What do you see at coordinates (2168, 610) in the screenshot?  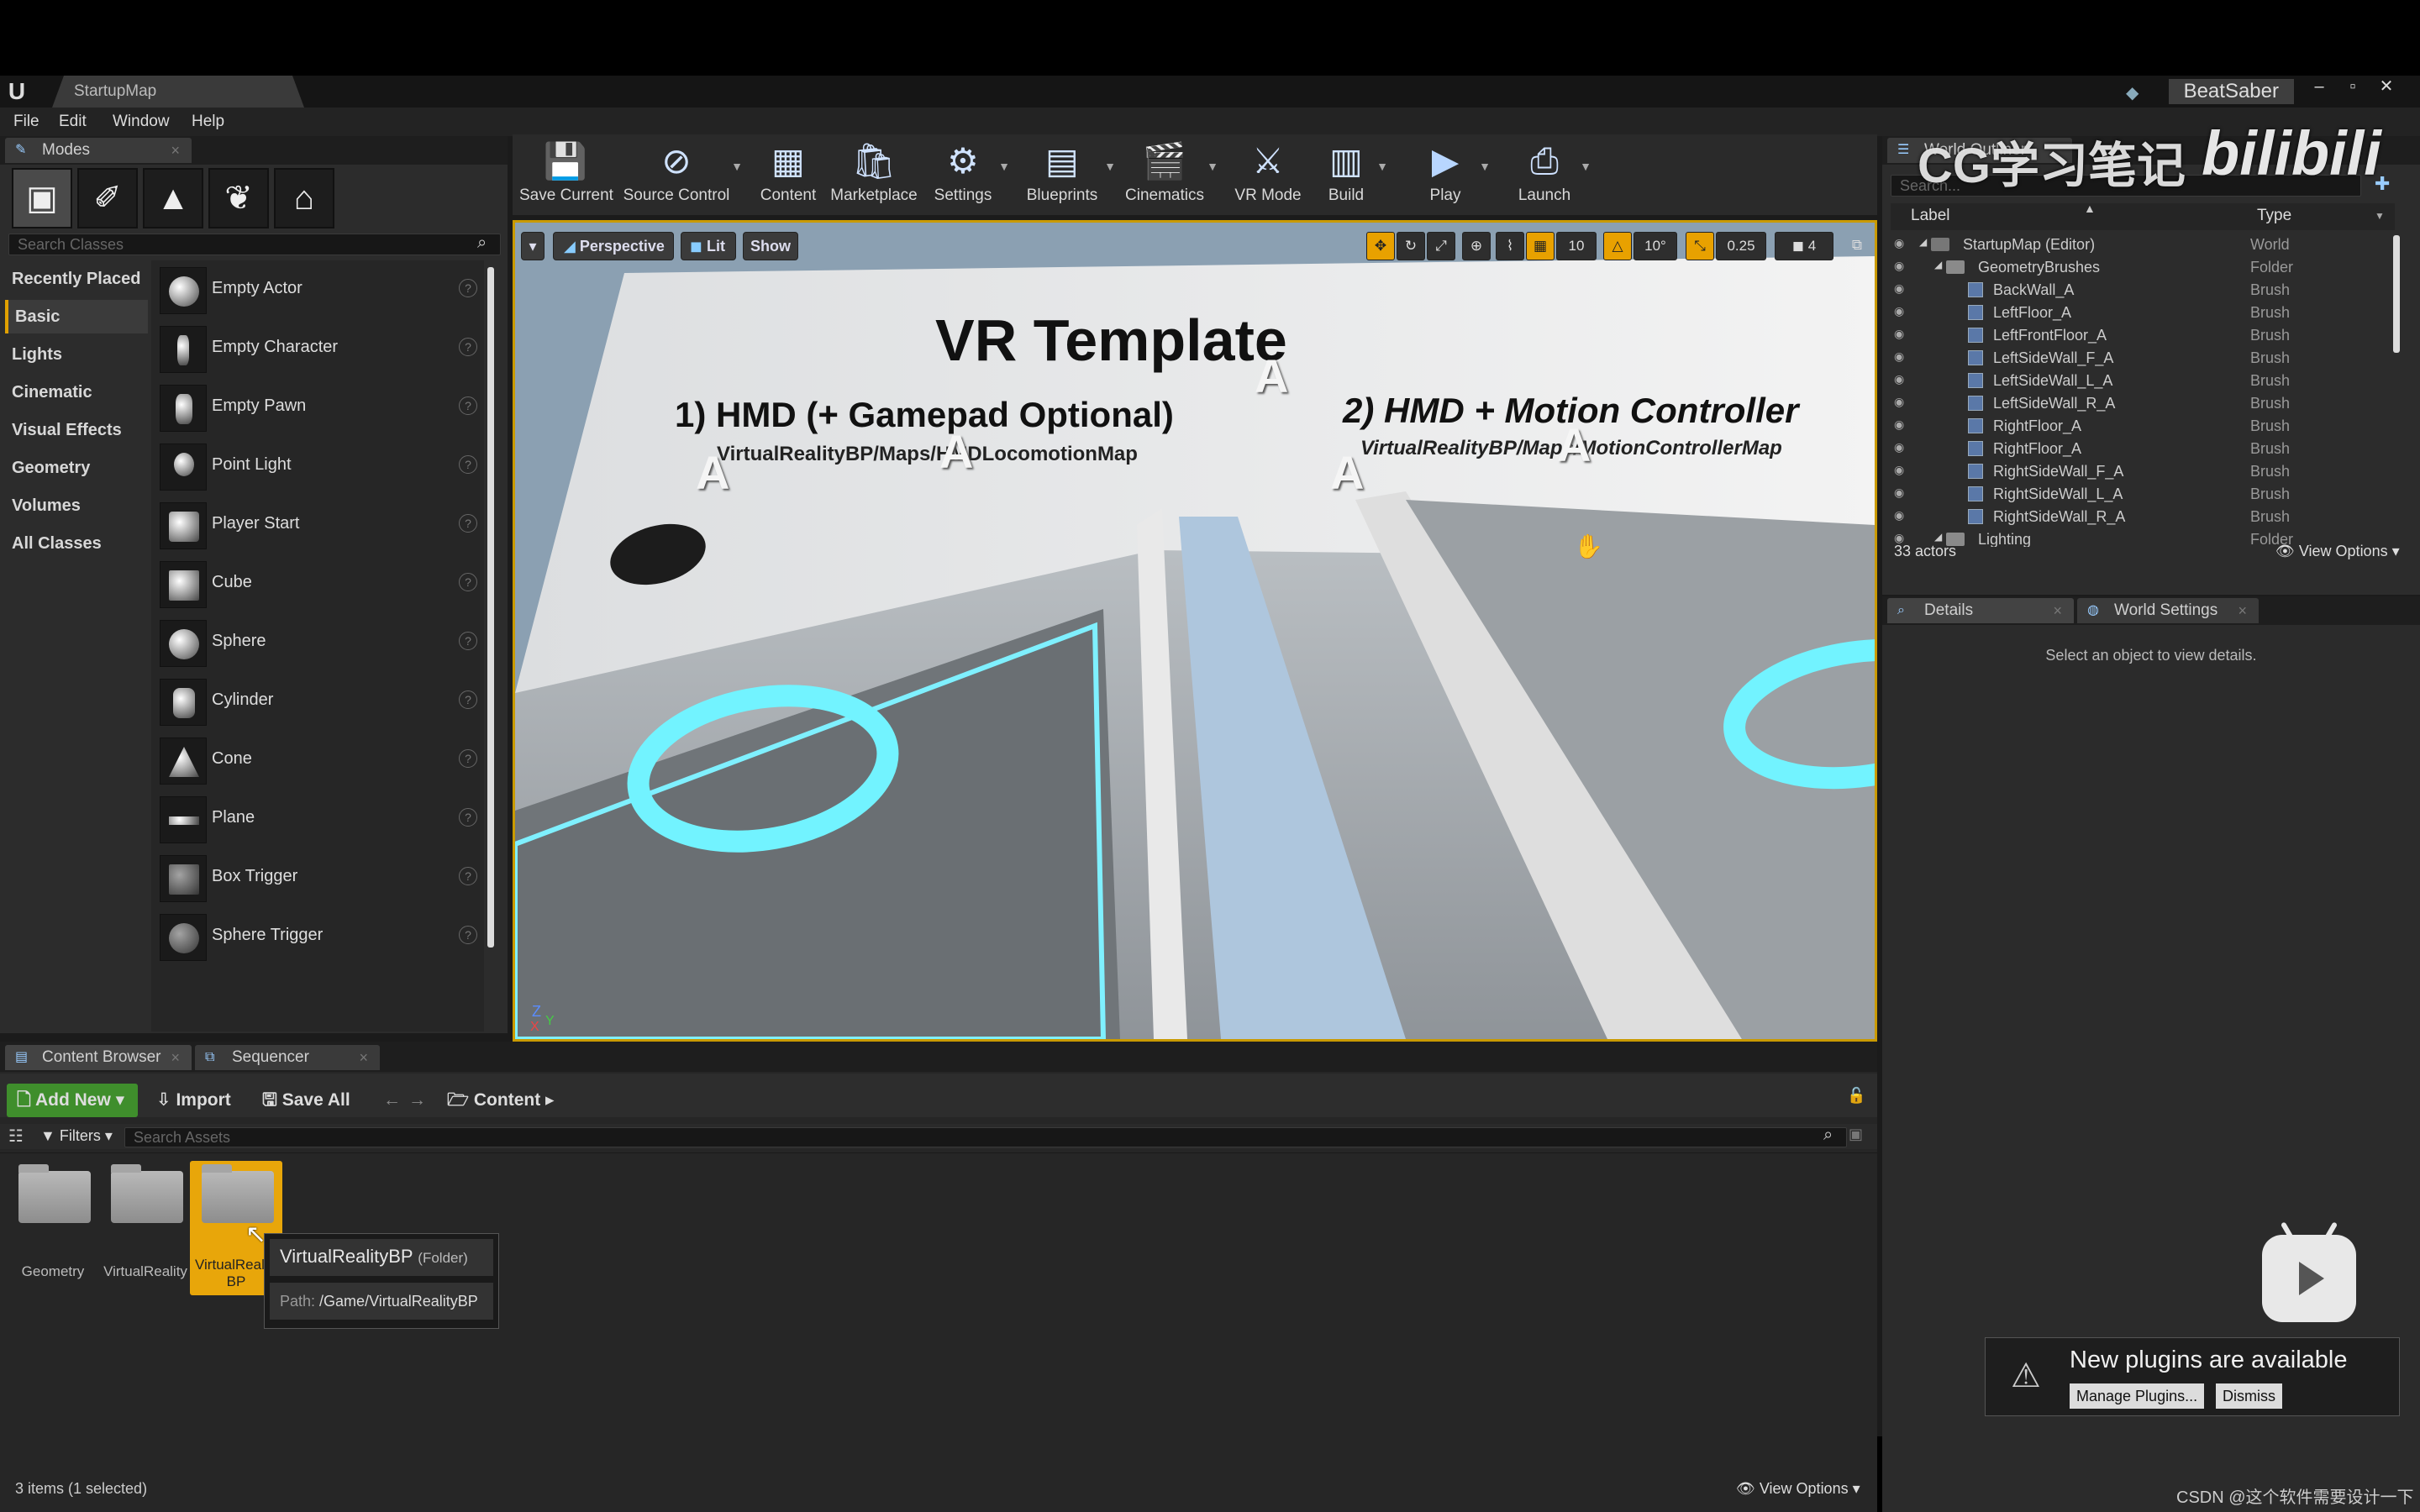 I see `tab-world-settings: ◍ World Settings ×` at bounding box center [2168, 610].